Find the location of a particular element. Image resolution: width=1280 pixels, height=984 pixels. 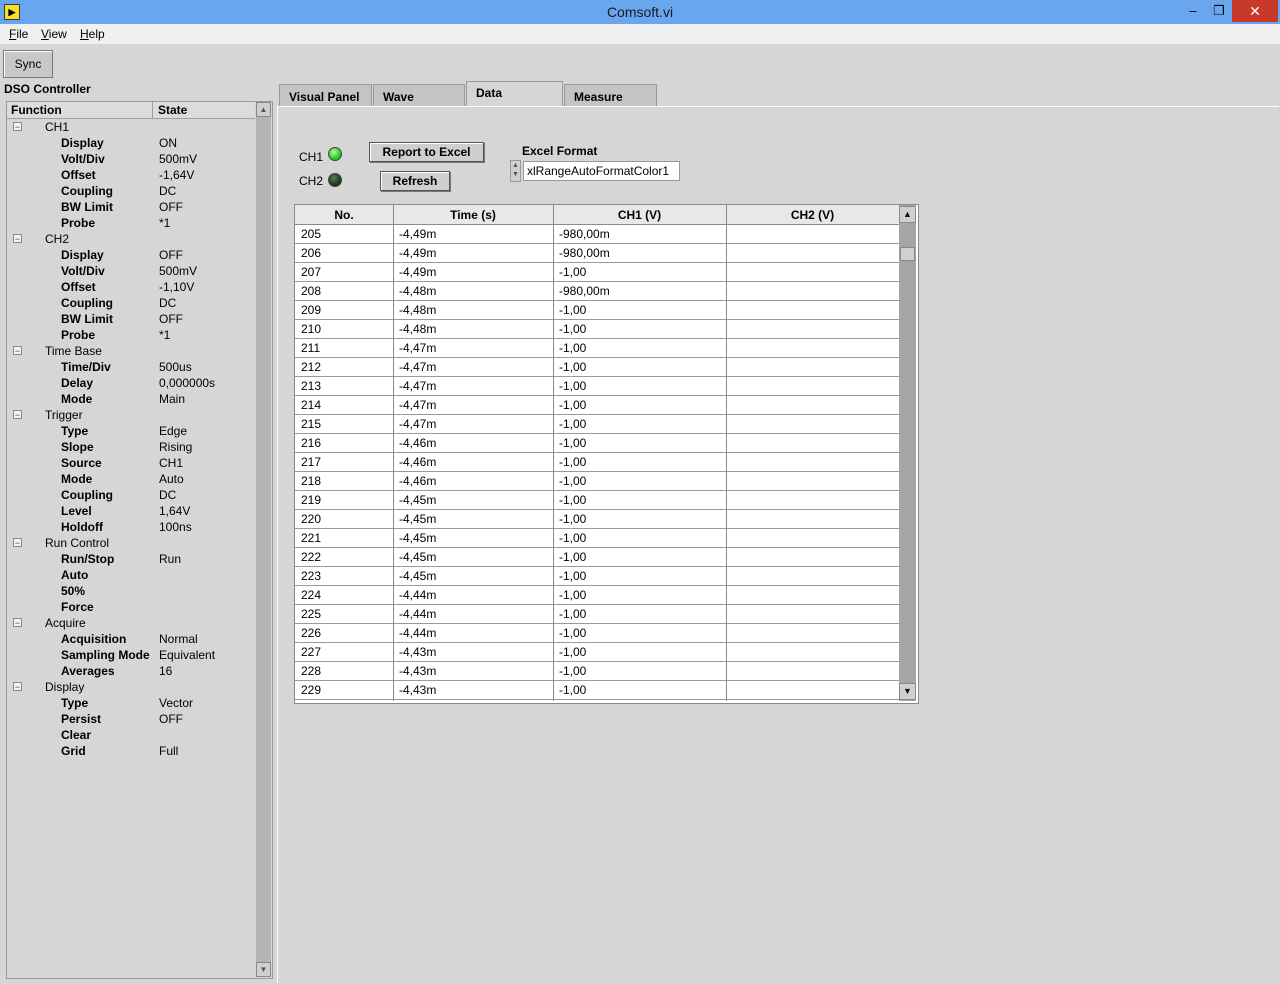

tree-item-row: Volt/Div 500mV is located at coordinates (131, 159).